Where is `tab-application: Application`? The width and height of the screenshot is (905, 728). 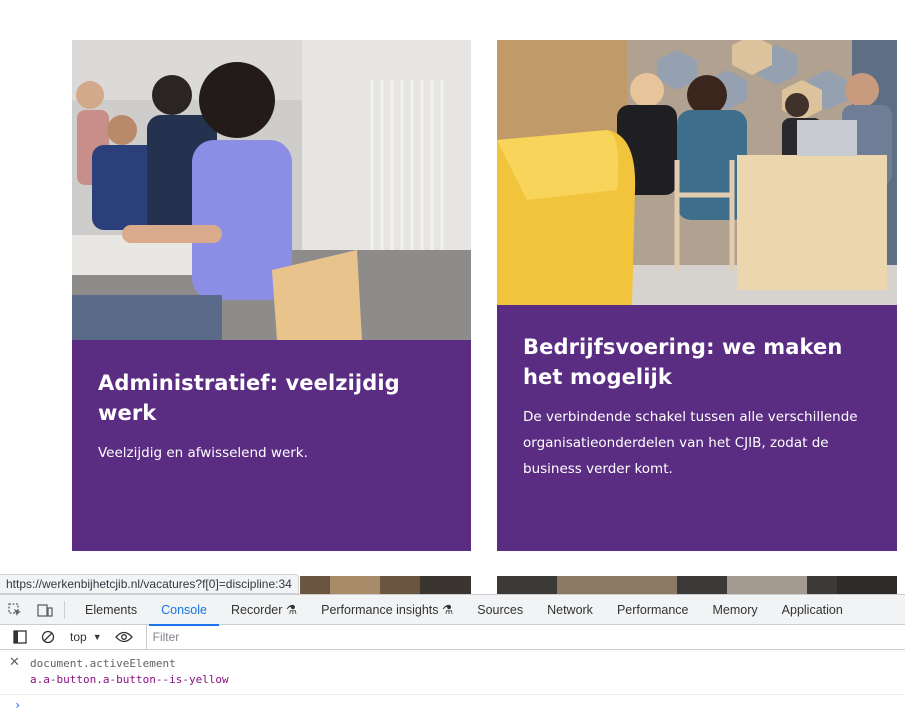 tab-application: Application is located at coordinates (812, 610).